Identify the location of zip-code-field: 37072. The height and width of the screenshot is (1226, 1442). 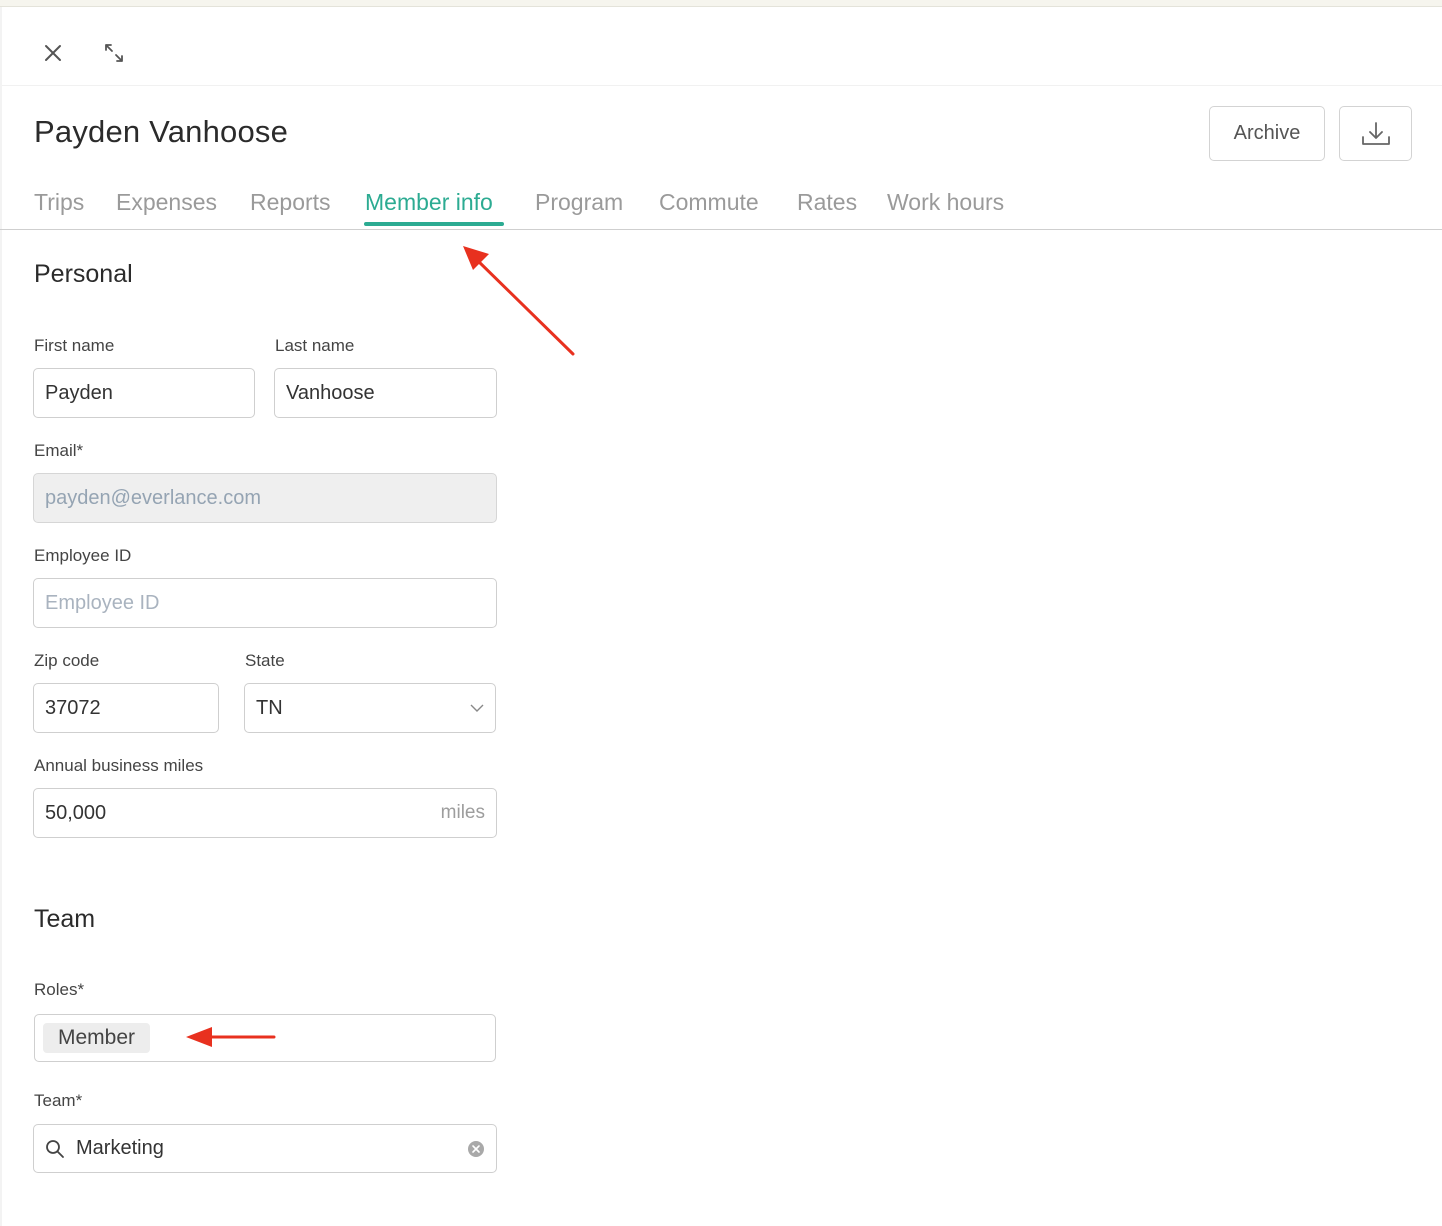
(126, 708).